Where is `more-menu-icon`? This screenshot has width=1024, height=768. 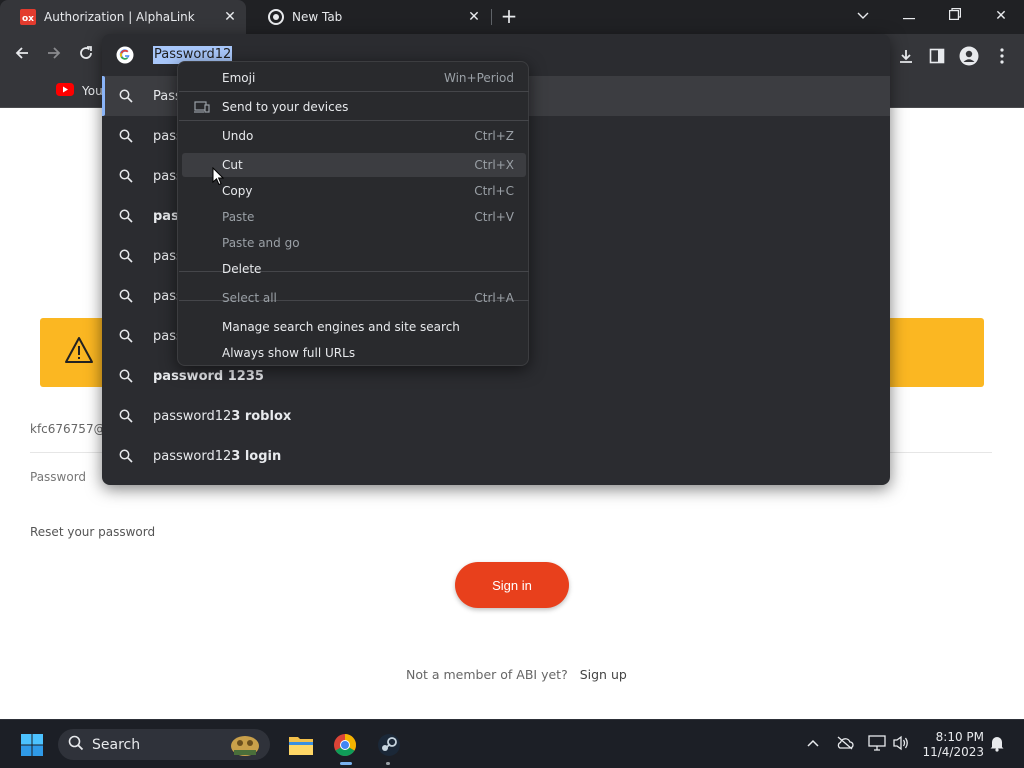 more-menu-icon is located at coordinates (1002, 56).